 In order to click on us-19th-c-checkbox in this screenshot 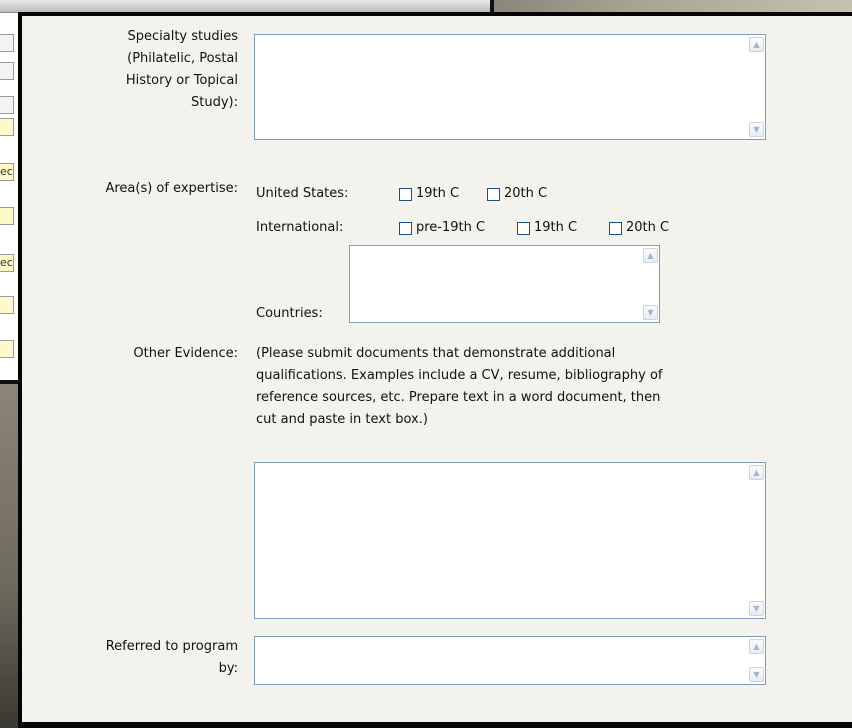, I will do `click(405, 194)`.